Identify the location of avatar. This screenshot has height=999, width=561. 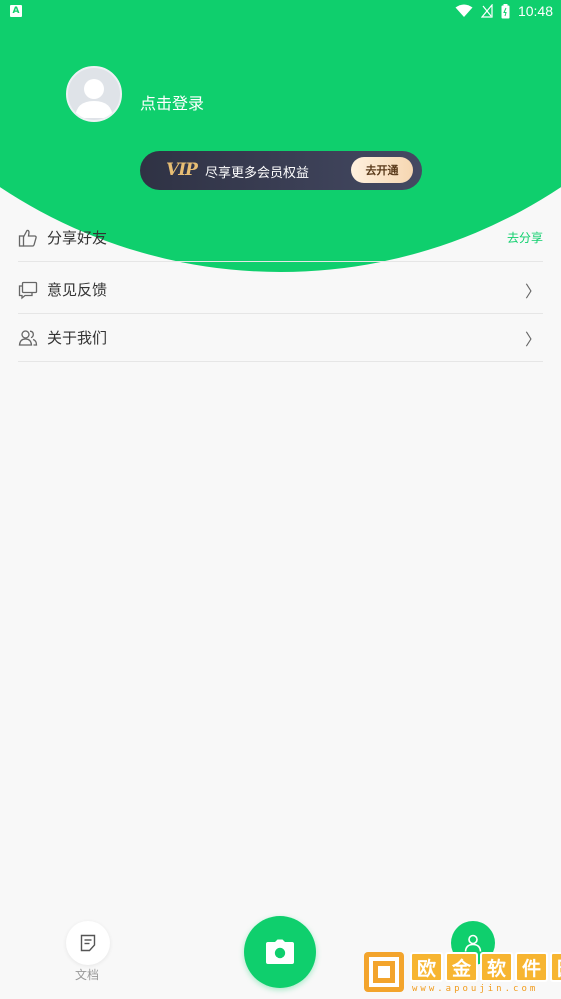
(94, 94).